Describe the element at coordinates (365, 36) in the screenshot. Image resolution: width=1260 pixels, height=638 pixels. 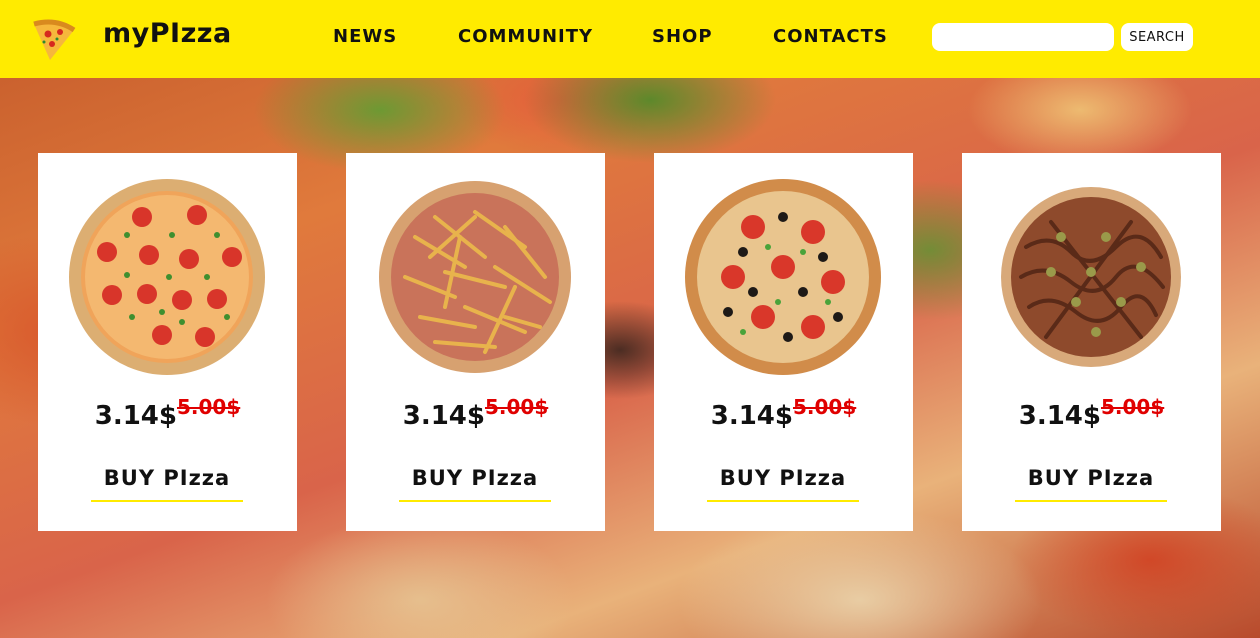
I see `nav-news: NEWS` at that location.